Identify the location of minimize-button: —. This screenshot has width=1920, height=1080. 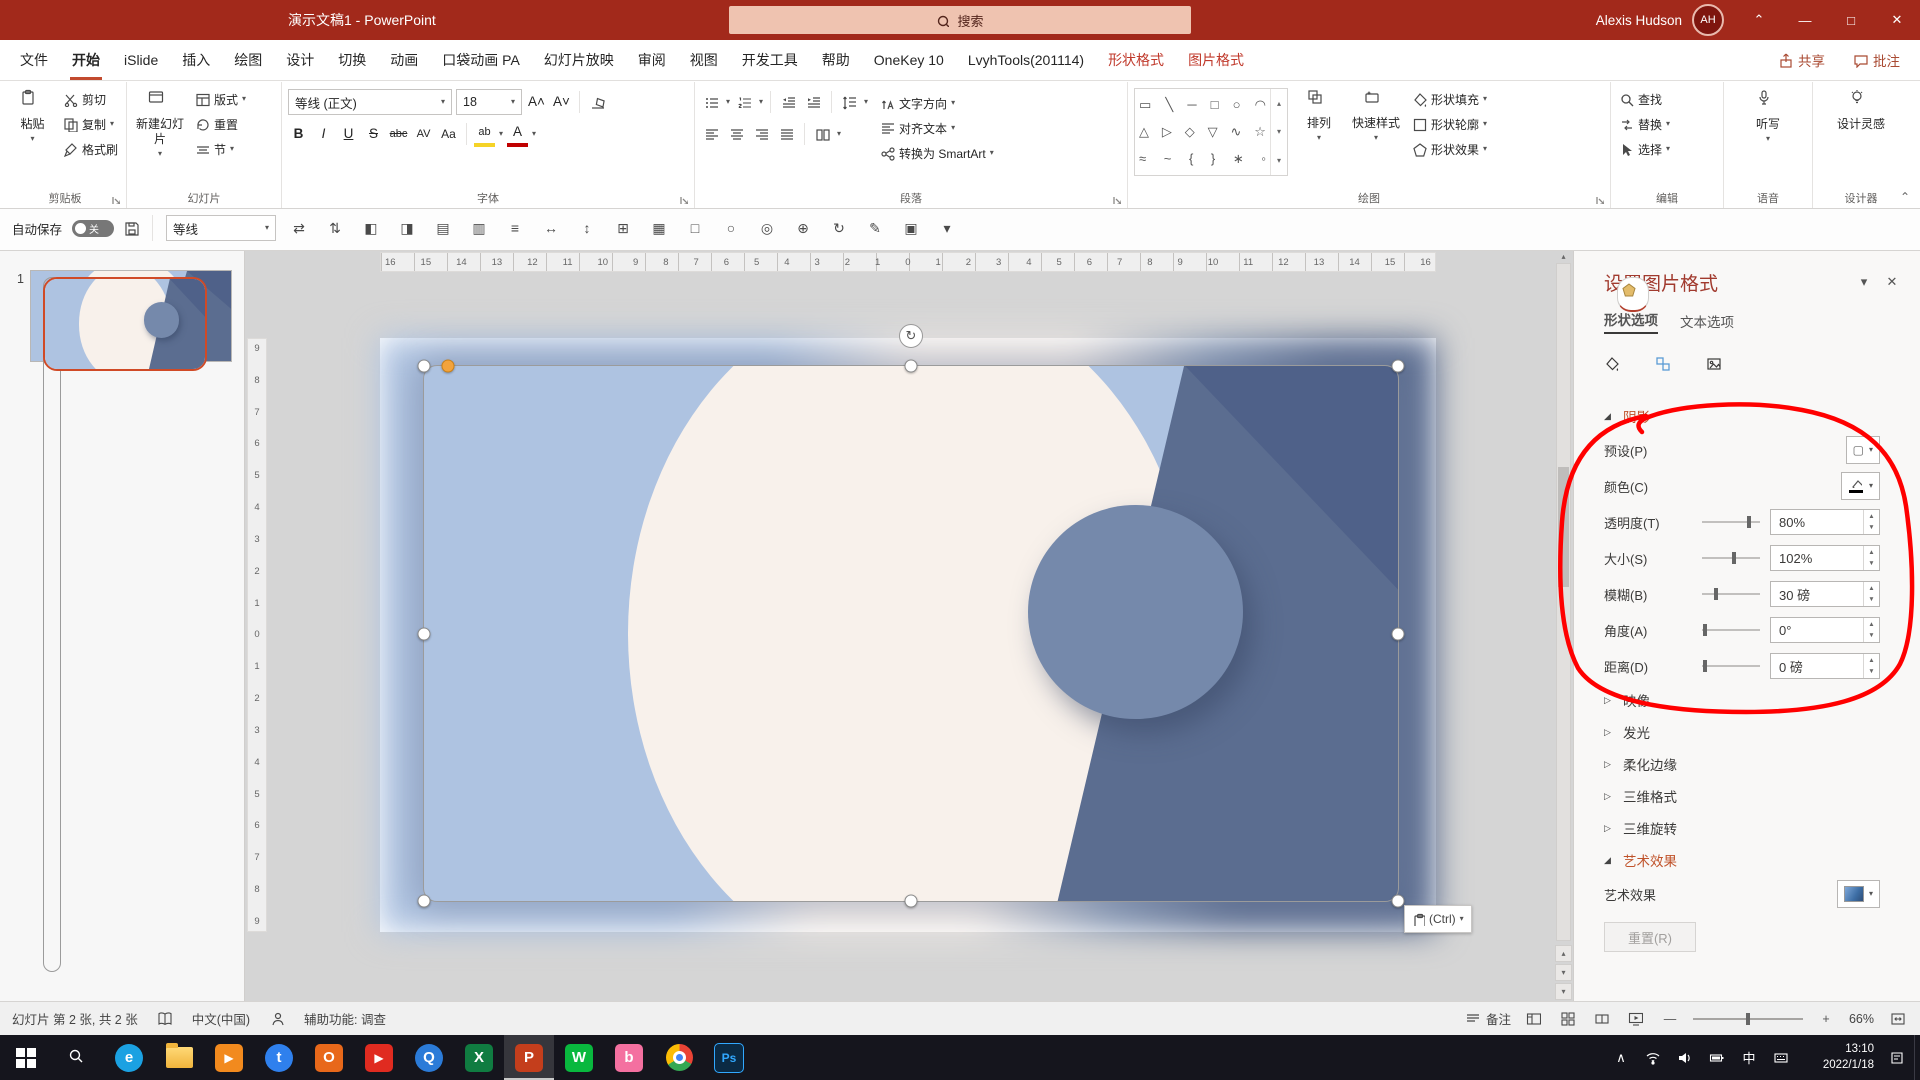
(1805, 20).